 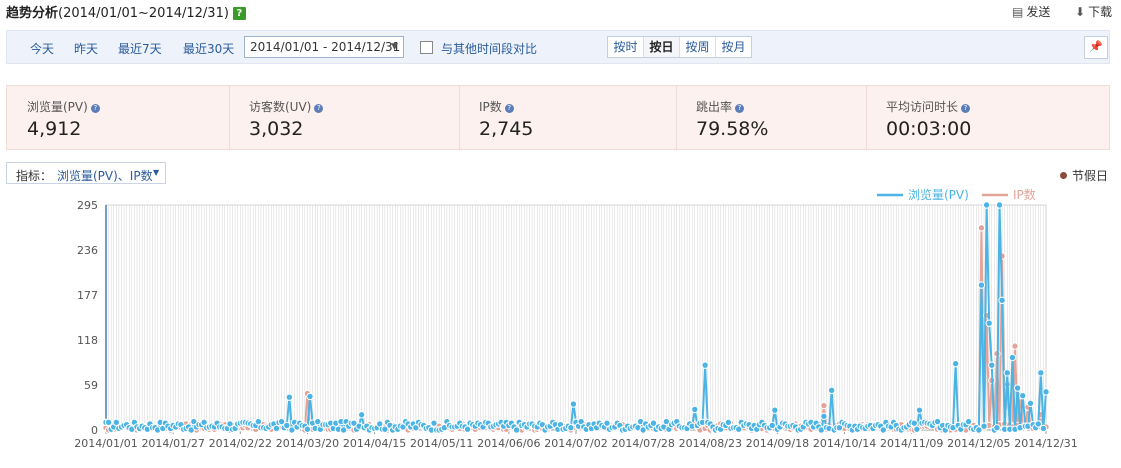 What do you see at coordinates (91, 385) in the screenshot?
I see `y-tick-label: 59` at bounding box center [91, 385].